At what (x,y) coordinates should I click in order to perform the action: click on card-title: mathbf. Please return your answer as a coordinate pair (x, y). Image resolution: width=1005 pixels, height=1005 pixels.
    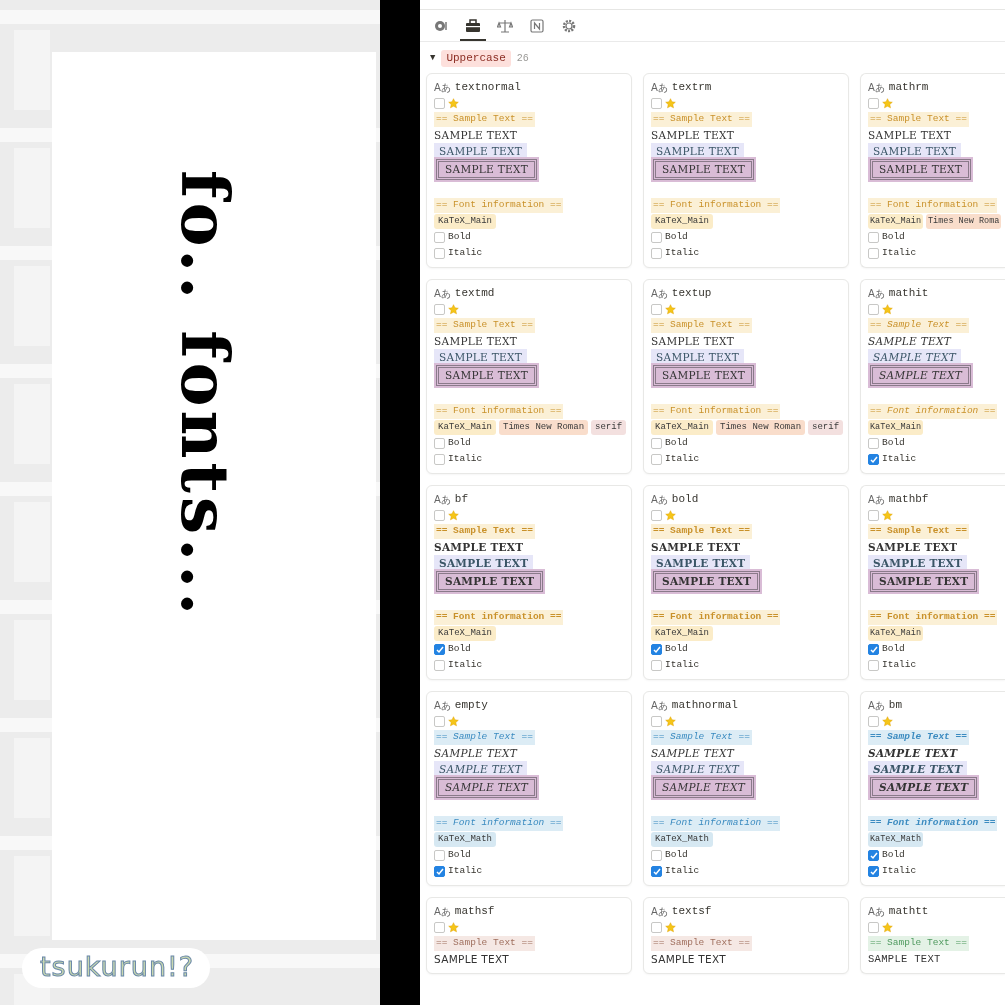
    Looking at the image, I should click on (908, 499).